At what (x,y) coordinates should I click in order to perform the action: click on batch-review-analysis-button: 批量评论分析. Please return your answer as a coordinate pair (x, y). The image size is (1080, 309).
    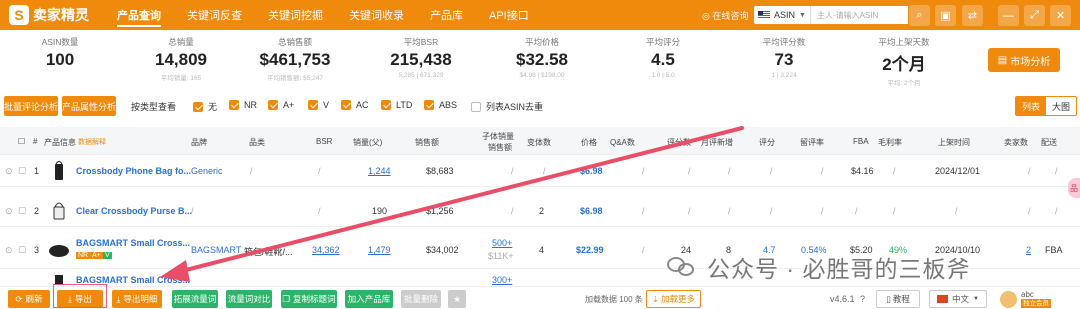
    Looking at the image, I should click on (31, 106).